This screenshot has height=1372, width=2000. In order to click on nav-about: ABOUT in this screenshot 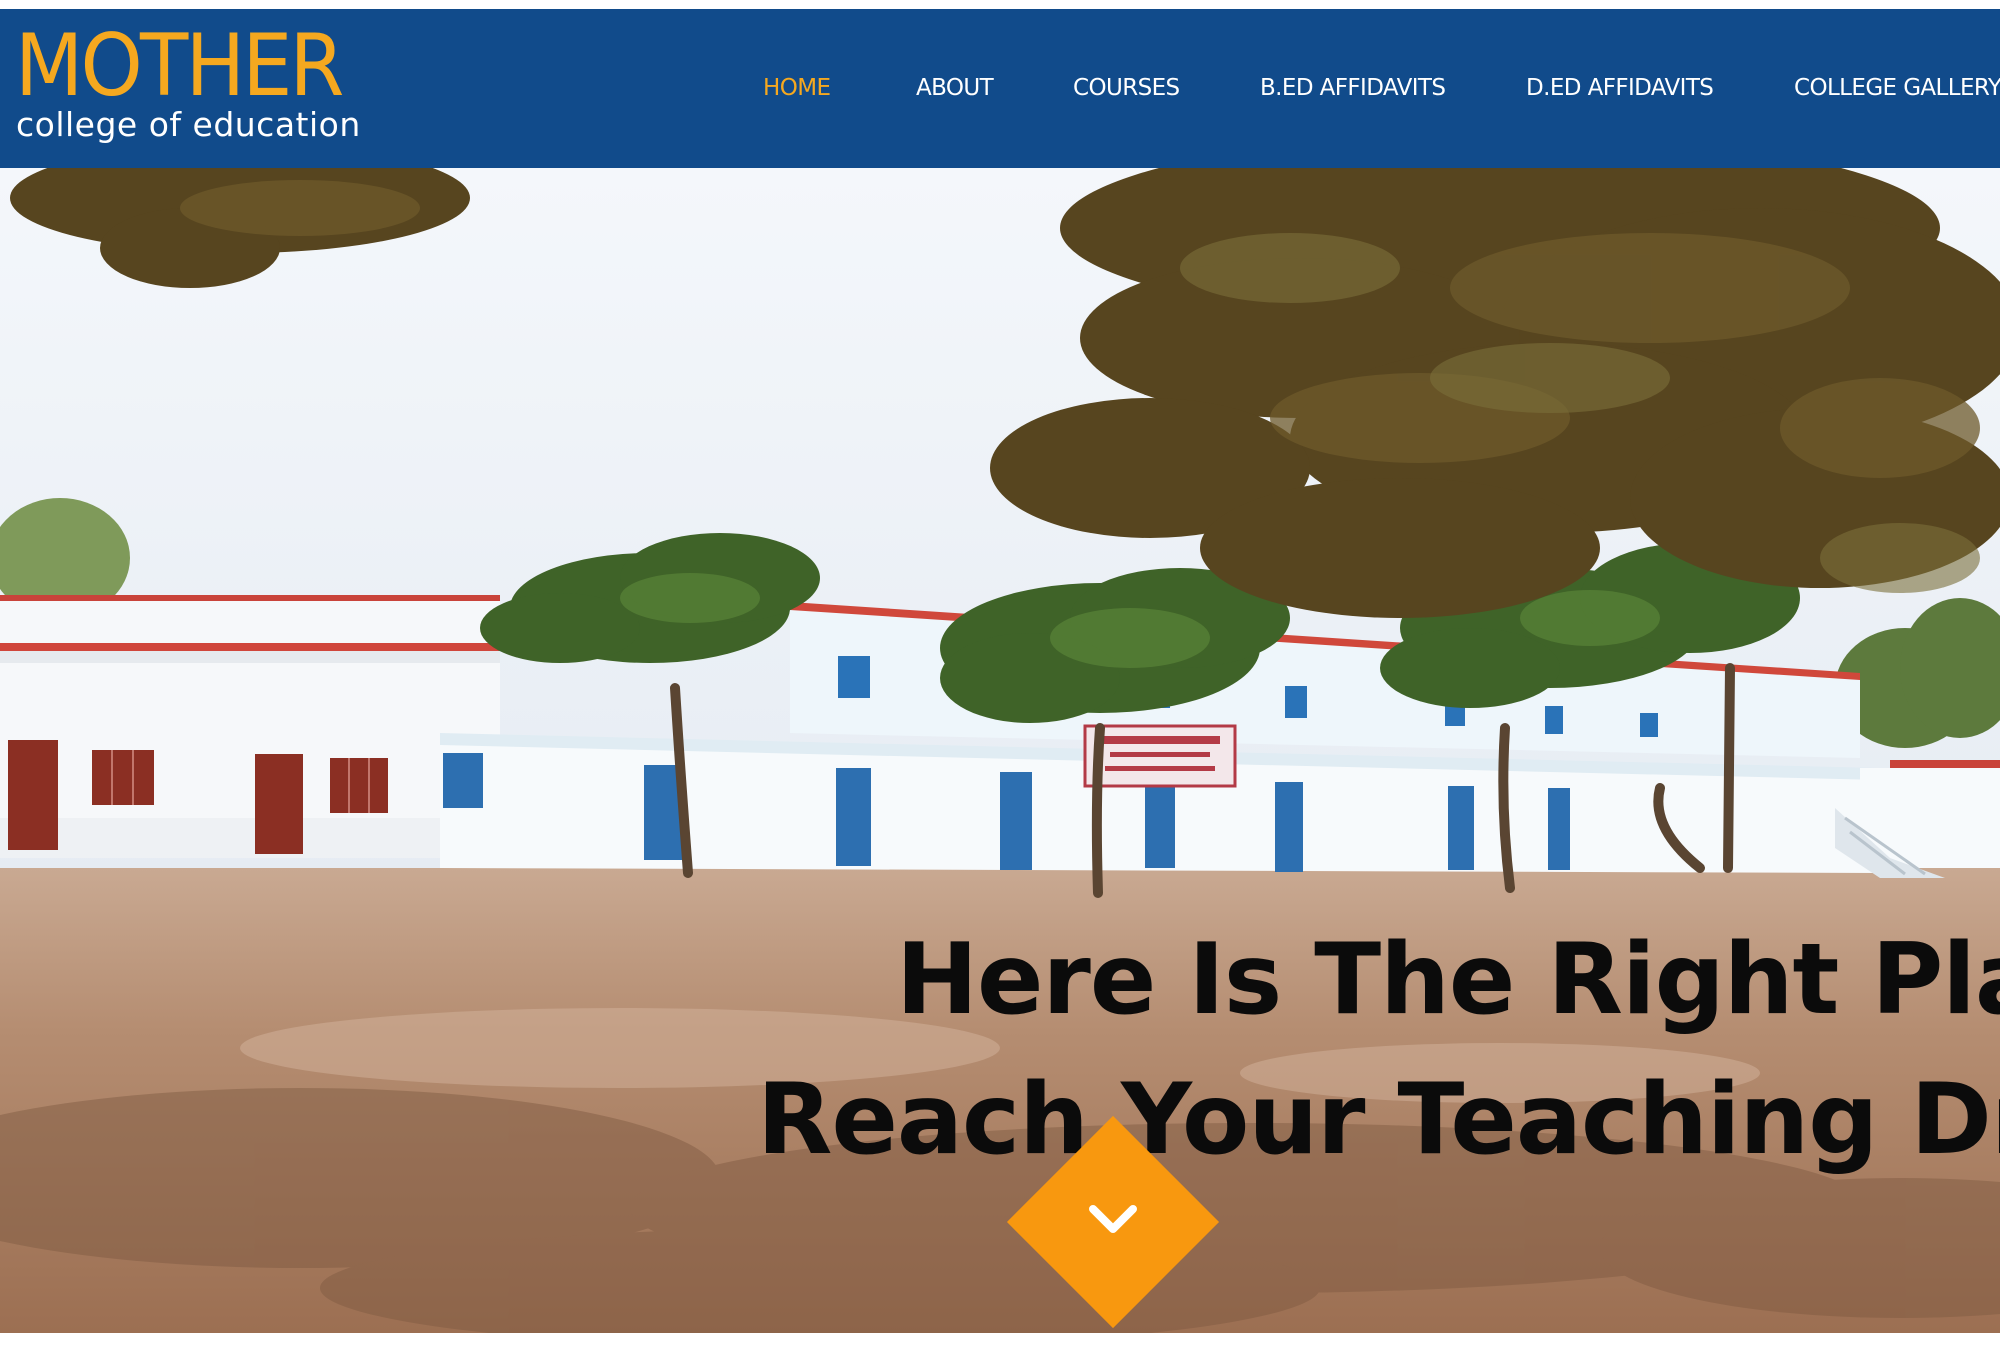, I will do `click(955, 88)`.